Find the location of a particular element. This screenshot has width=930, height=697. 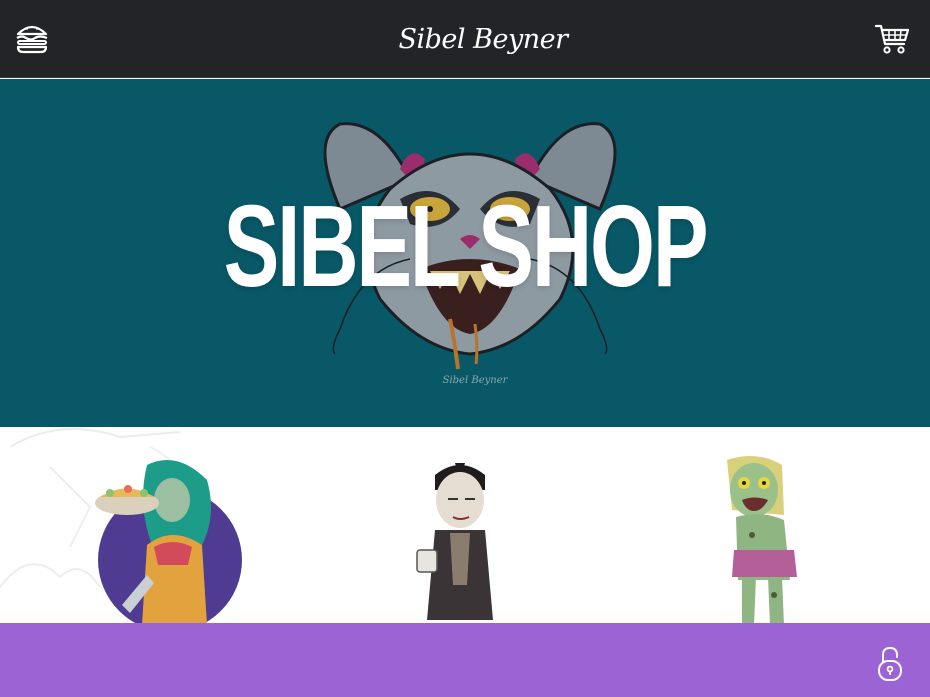

shopping-cart-icon is located at coordinates (892, 39).